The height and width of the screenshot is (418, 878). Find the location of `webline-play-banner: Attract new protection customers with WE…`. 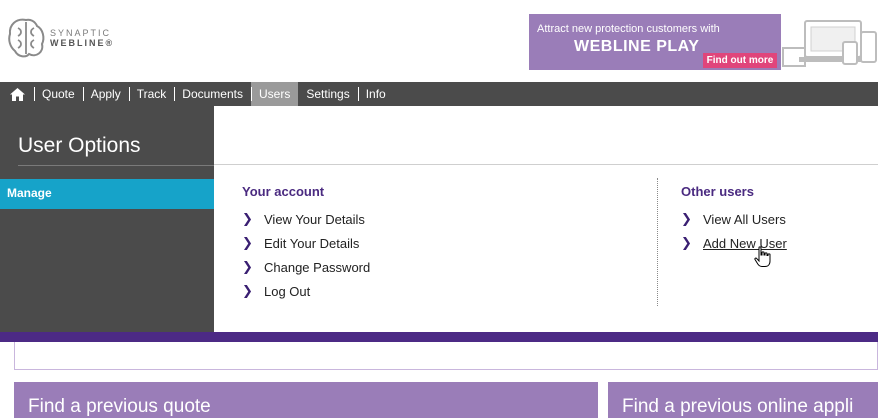

webline-play-banner: Attract new protection customers with WE… is located at coordinates (655, 42).